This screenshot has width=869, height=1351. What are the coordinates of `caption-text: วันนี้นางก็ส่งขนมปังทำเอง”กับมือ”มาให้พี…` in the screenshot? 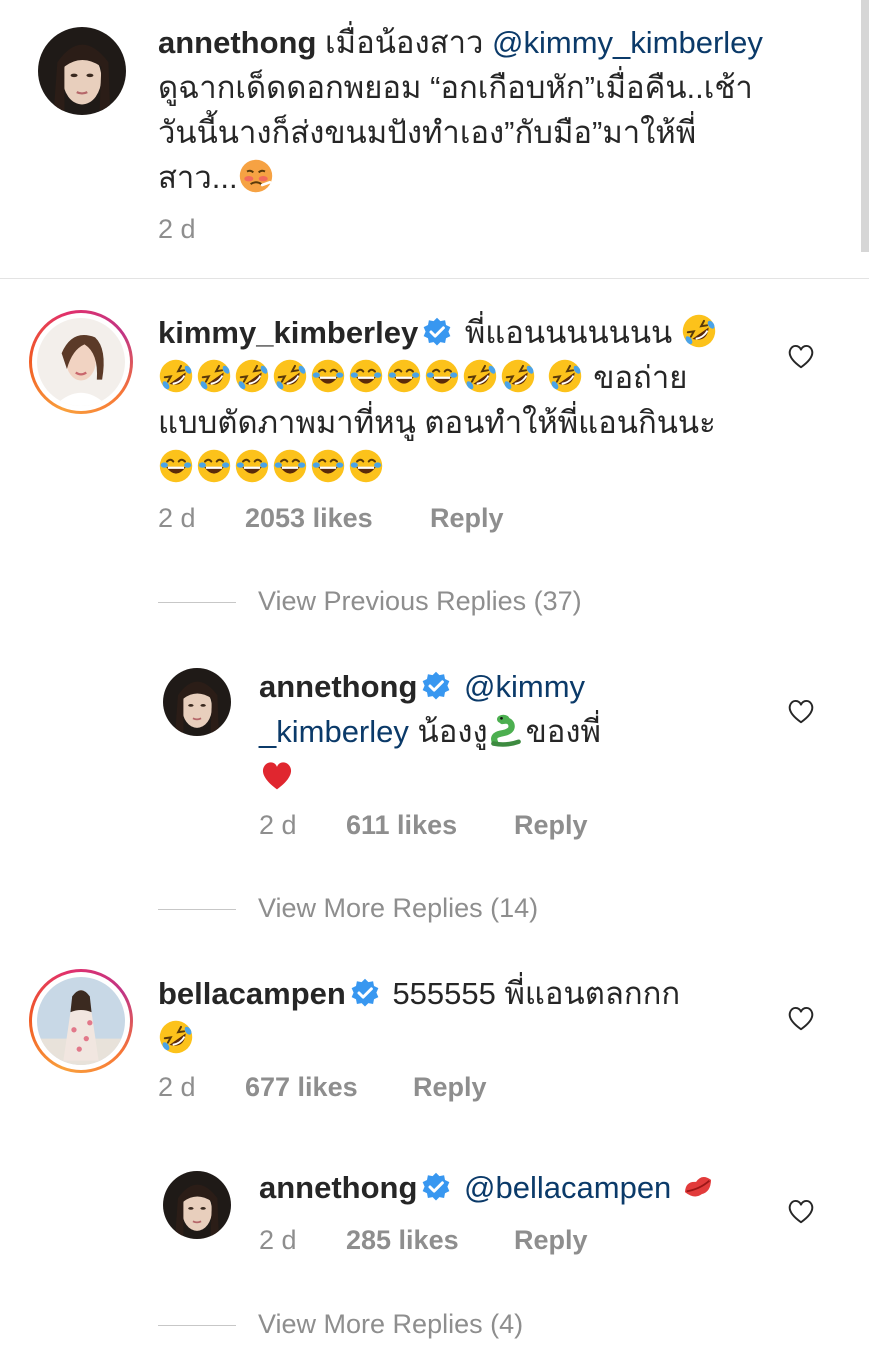 It's located at (427, 132).